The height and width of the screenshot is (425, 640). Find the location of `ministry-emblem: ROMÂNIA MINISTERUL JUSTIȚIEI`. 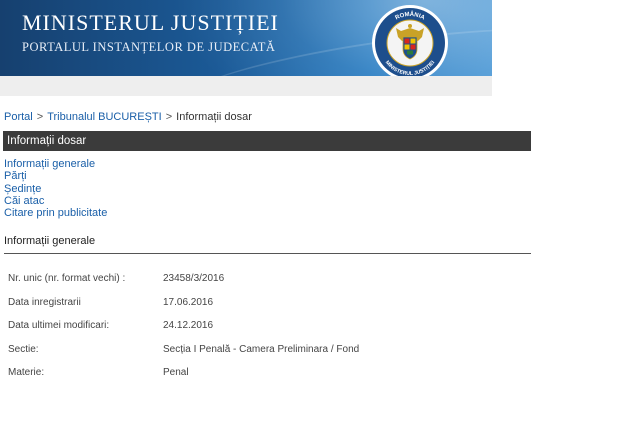

ministry-emblem: ROMÂNIA MINISTERUL JUSTIȚIEI is located at coordinates (410, 43).